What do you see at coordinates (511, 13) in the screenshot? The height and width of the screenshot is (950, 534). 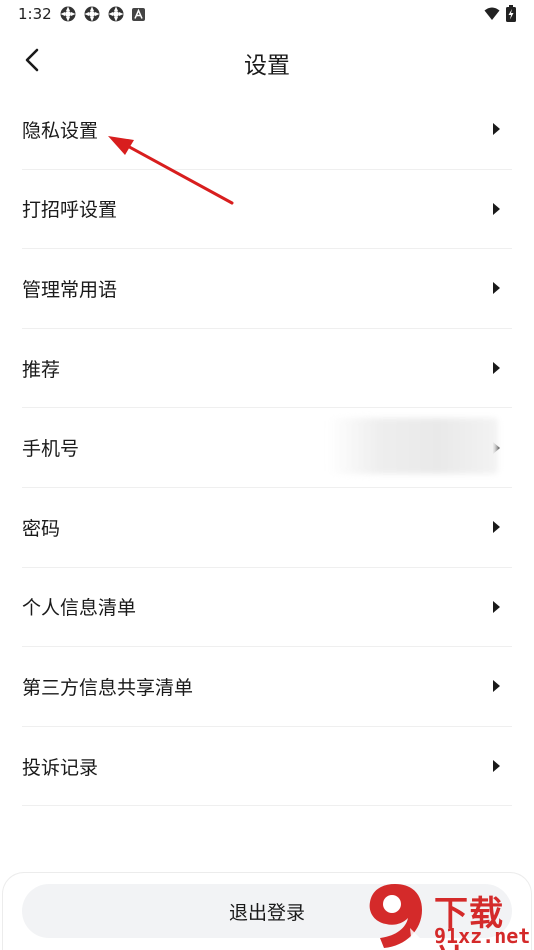 I see `battery-charging-icon` at bounding box center [511, 13].